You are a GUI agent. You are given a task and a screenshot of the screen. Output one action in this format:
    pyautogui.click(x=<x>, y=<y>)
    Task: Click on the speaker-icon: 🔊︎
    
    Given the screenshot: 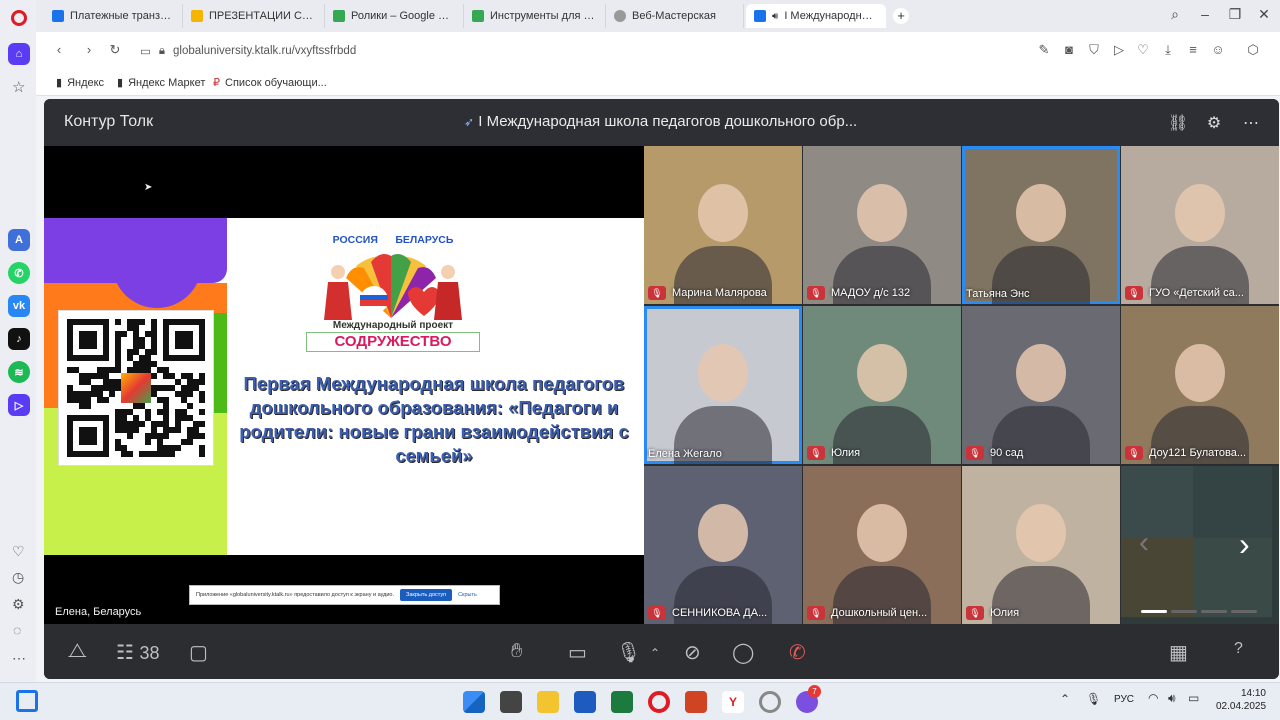 What is the action you would take?
    pyautogui.click(x=775, y=16)
    